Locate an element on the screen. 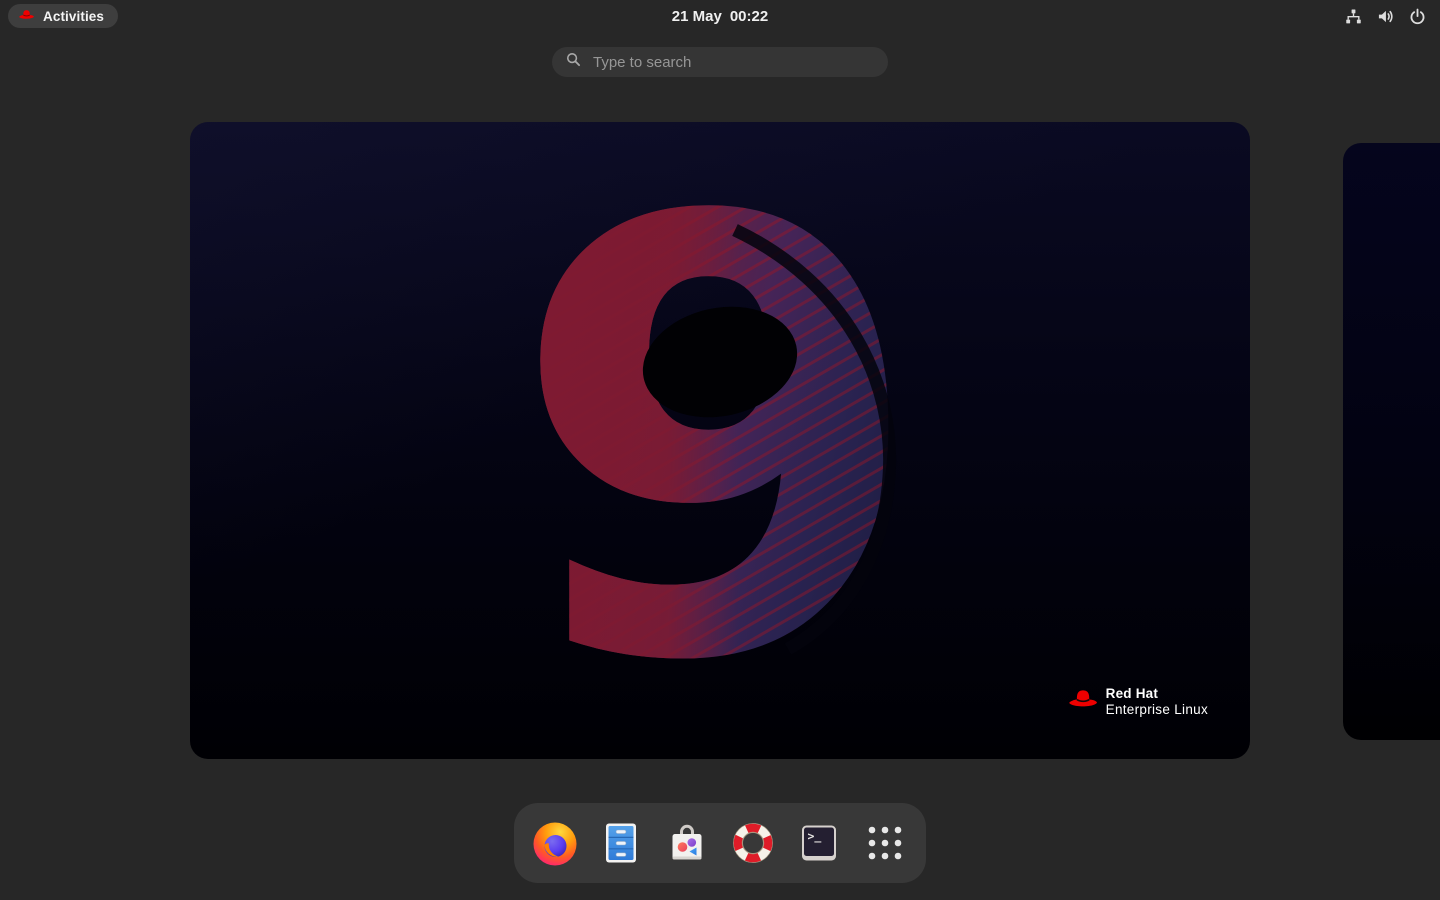  volume-icon is located at coordinates (1385, 16).